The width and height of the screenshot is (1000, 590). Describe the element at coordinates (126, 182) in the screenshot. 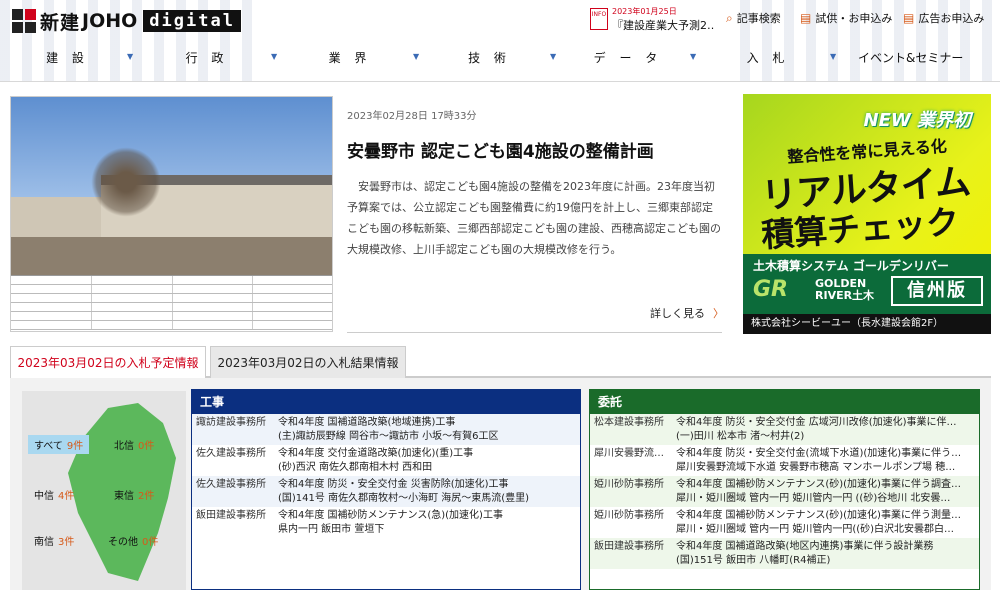

I see `image-tree` at that location.